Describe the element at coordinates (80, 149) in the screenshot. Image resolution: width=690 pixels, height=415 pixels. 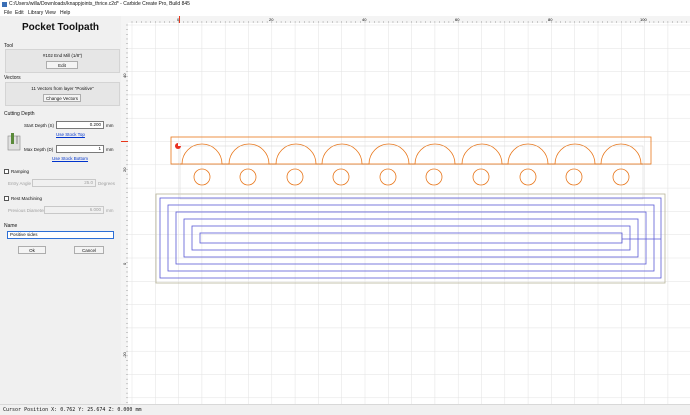
I see `max-depth-input: 1` at that location.